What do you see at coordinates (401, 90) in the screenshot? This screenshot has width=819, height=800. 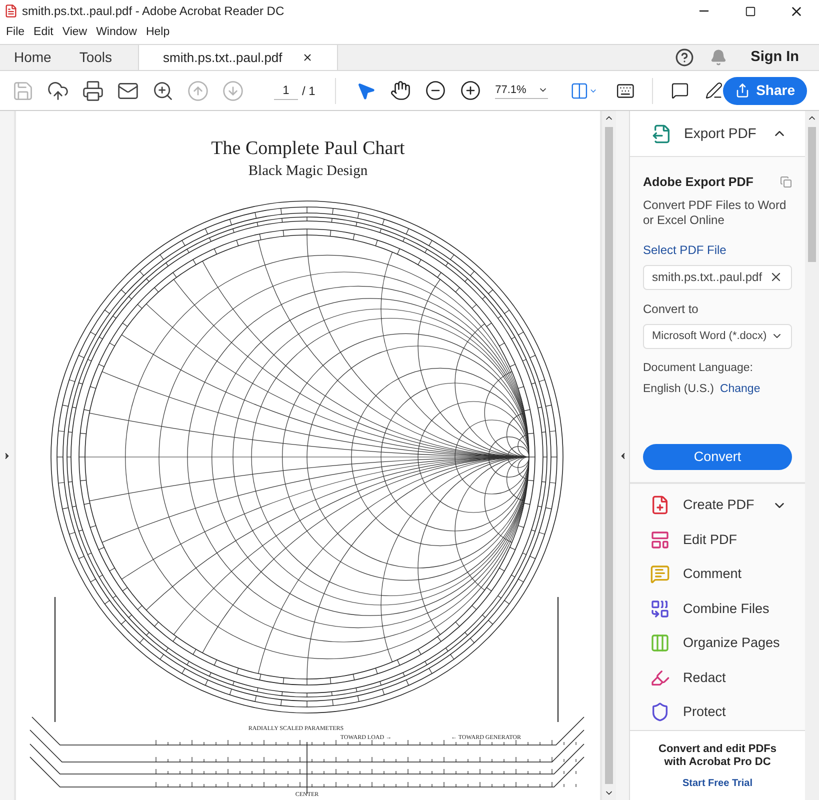 I see `hand-icon` at bounding box center [401, 90].